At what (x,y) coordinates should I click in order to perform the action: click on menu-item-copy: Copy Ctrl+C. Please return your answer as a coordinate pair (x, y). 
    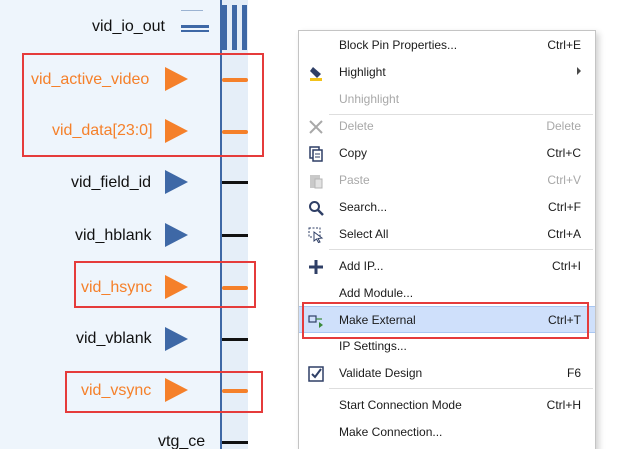
    Looking at the image, I should click on (447, 153).